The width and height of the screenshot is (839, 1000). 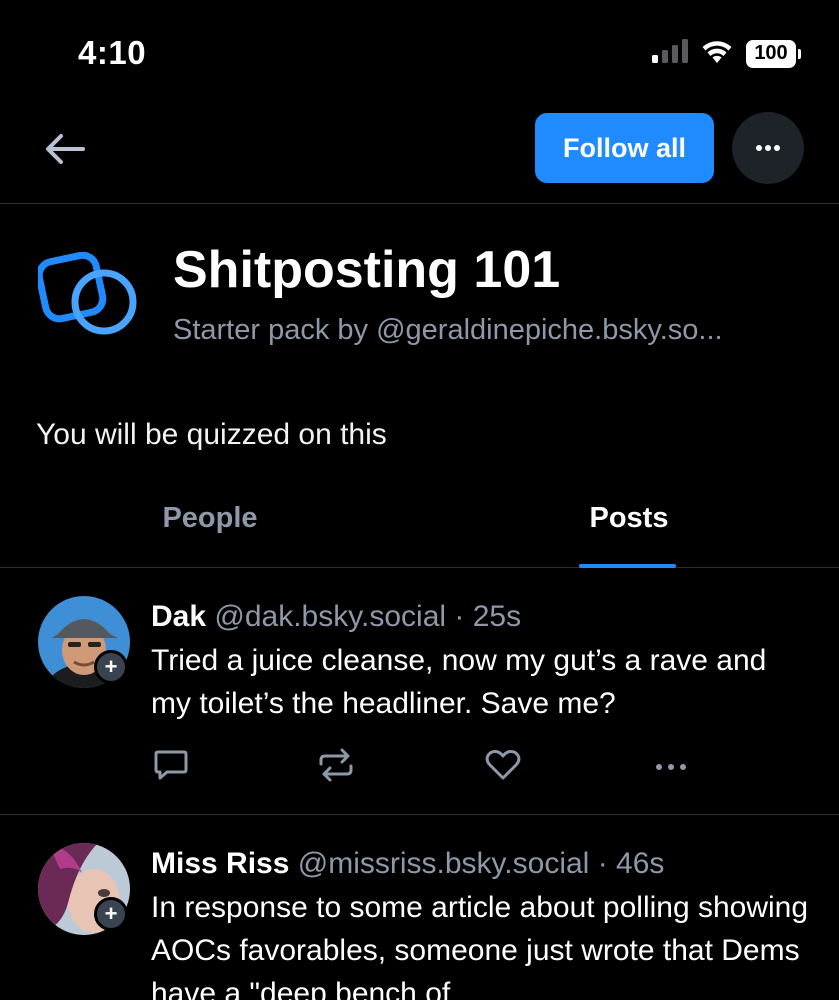 I want to click on arrow-left-icon, so click(x=65, y=151).